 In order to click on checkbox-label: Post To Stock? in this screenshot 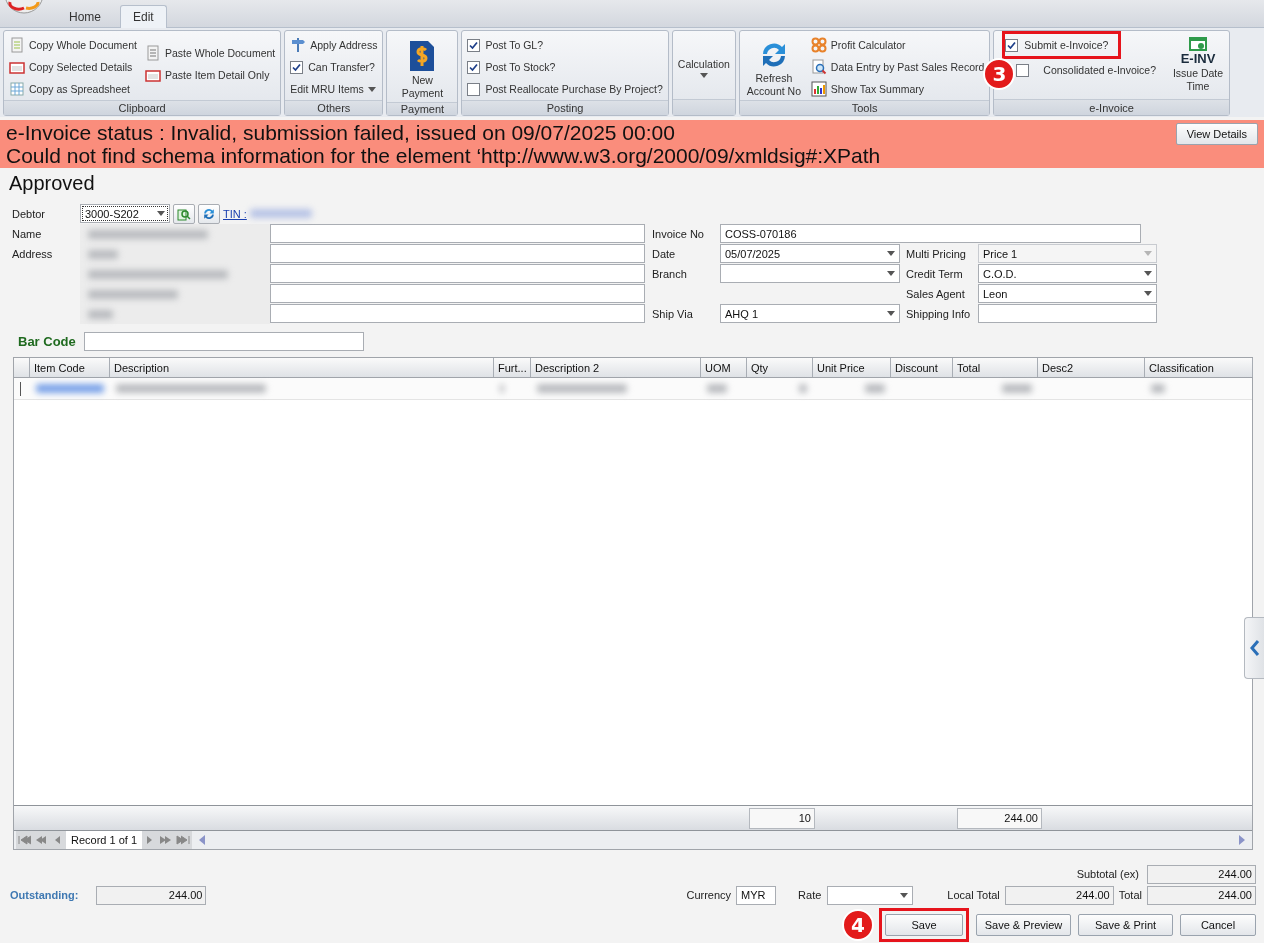, I will do `click(520, 67)`.